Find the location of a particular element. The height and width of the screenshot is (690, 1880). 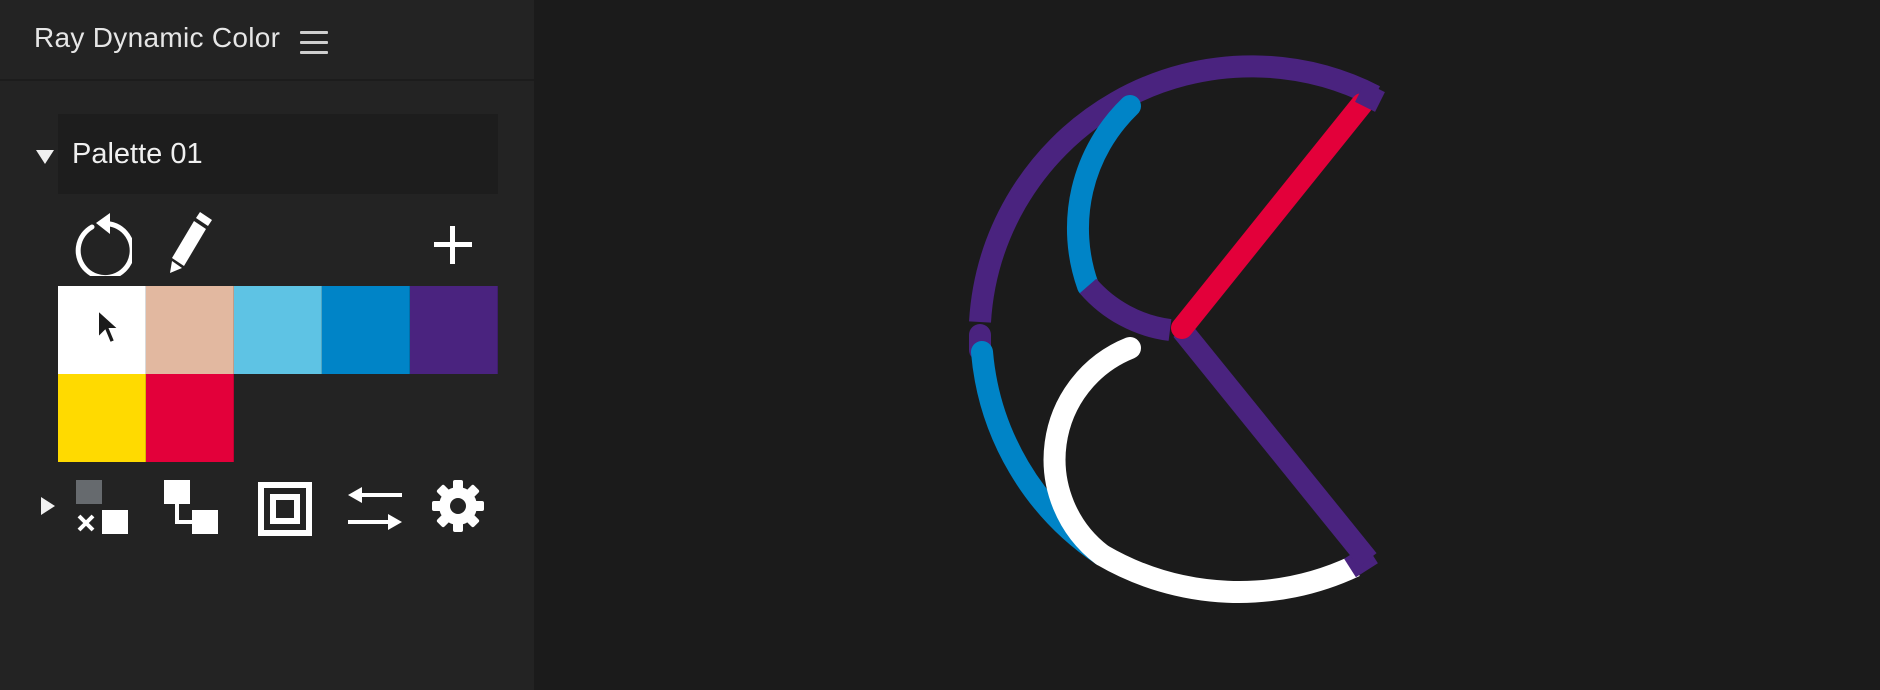

panel-title: Ray Dynamic Color is located at coordinates (157, 37).